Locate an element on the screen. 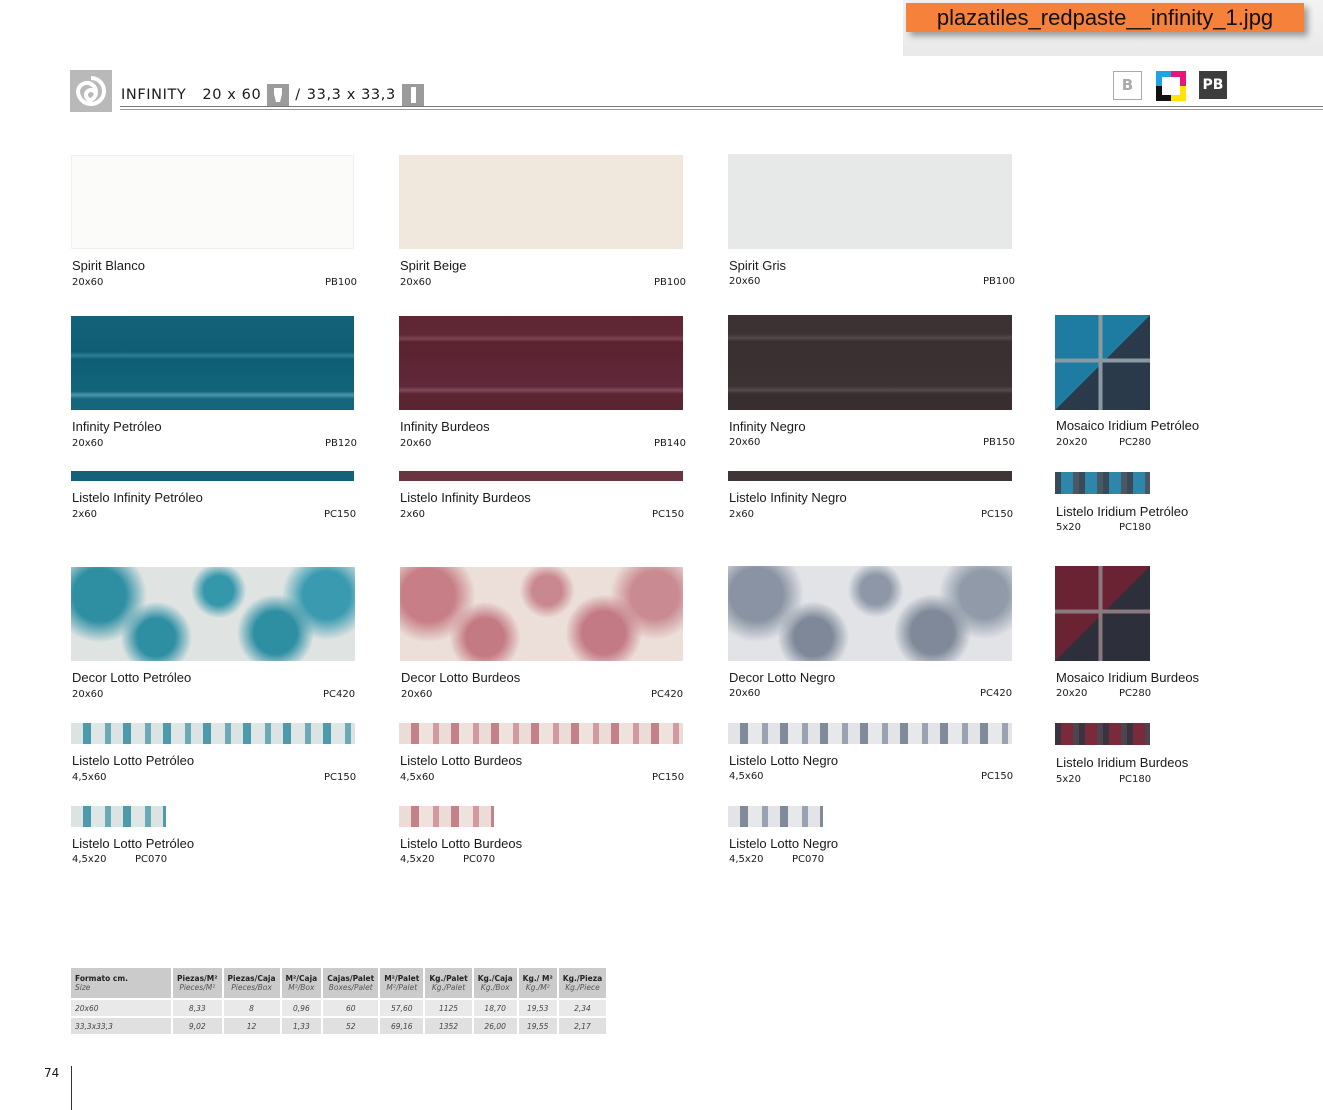 The width and height of the screenshot is (1323, 1110). product-name: Listelo Infinity Burdeos is located at coordinates (465, 497).